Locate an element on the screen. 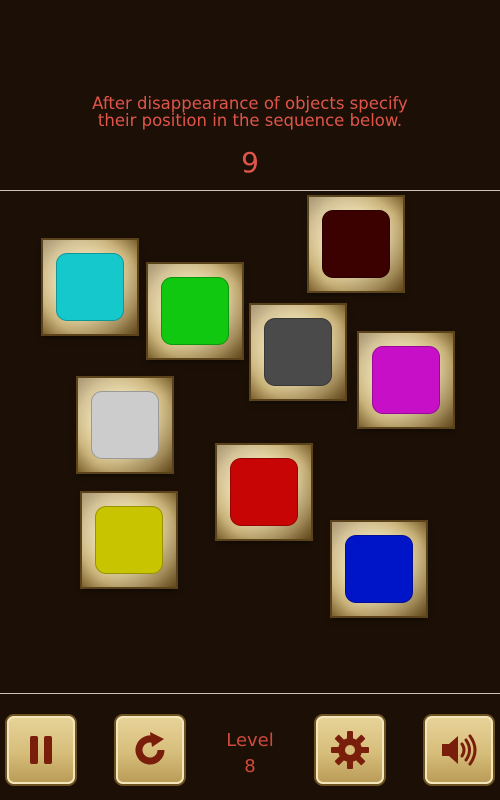 Image resolution: width=500 pixels, height=800 pixels. tile-yellow is located at coordinates (129, 540).